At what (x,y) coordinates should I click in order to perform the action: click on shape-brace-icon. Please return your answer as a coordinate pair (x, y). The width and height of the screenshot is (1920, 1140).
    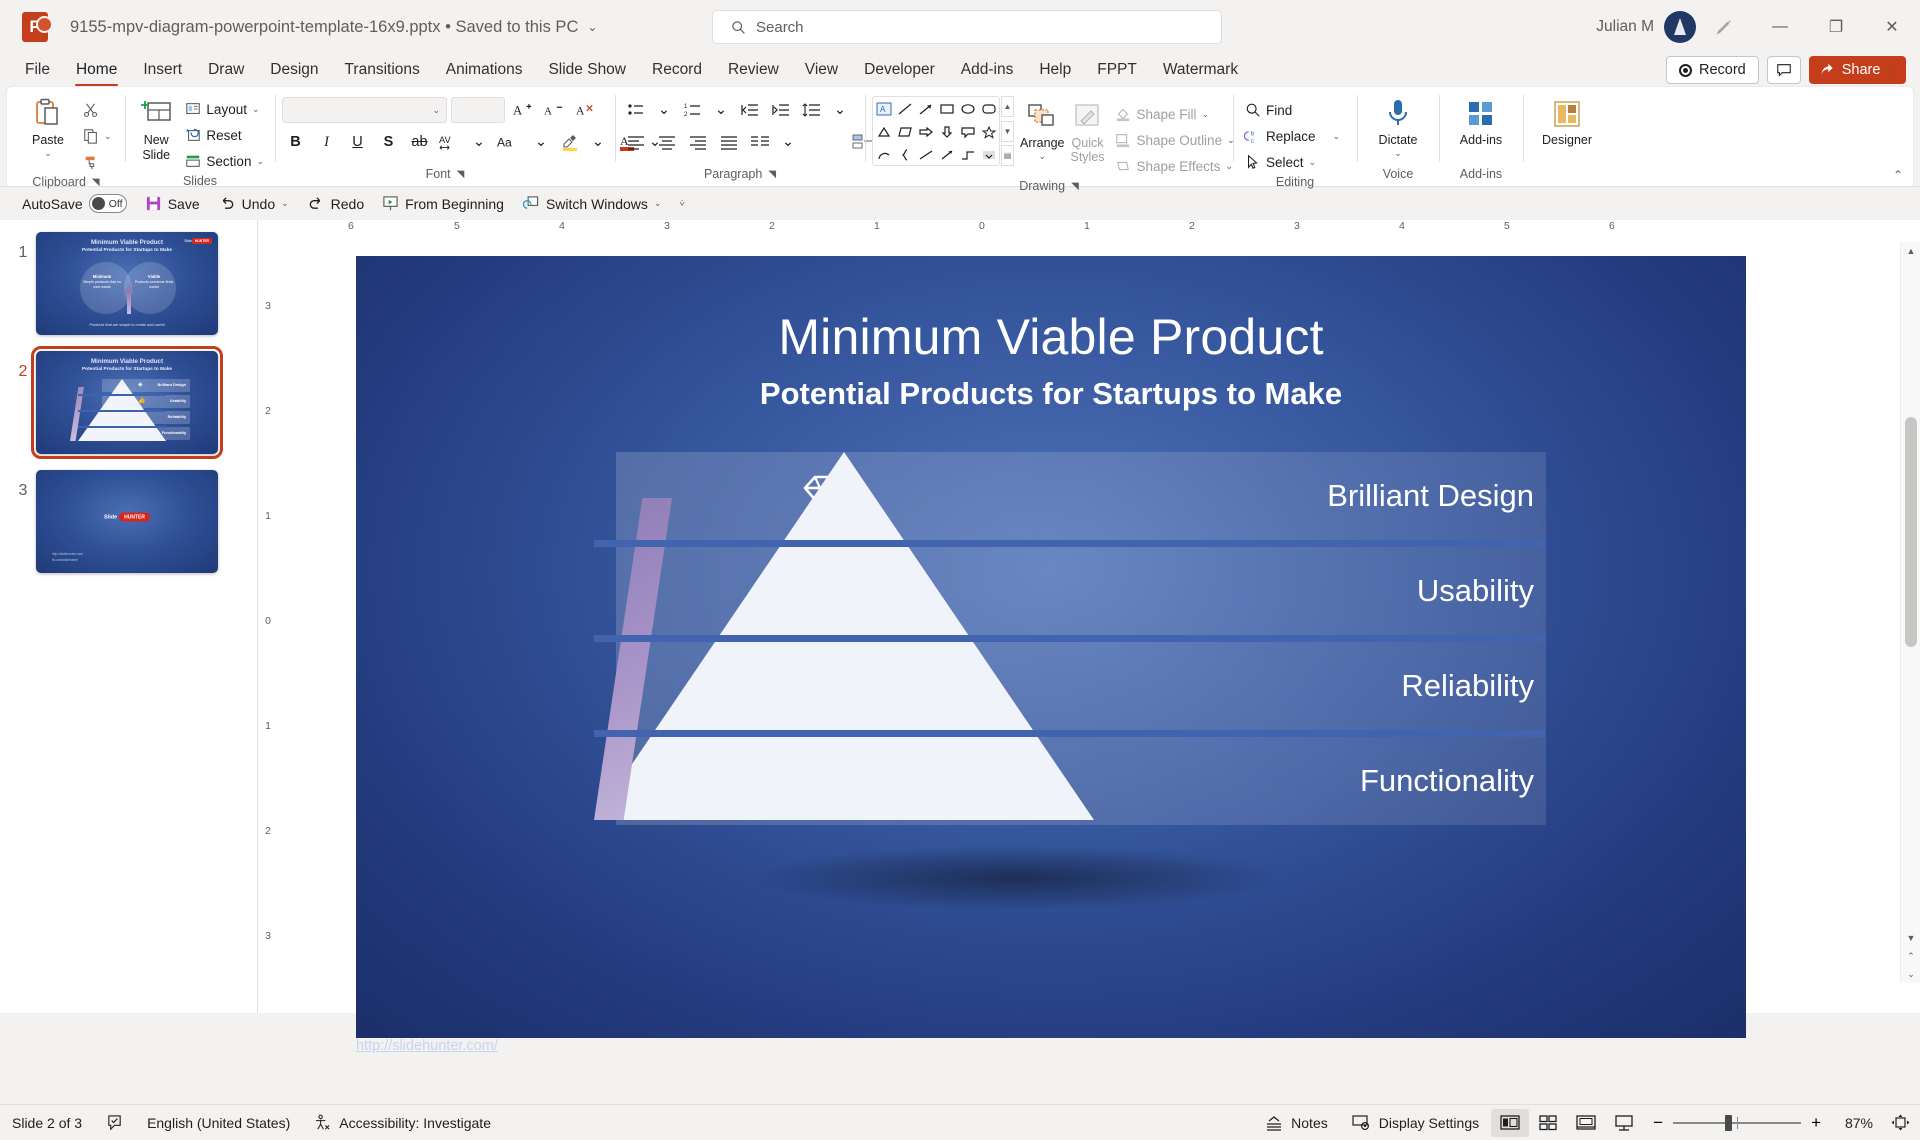
    Looking at the image, I should click on (904, 154).